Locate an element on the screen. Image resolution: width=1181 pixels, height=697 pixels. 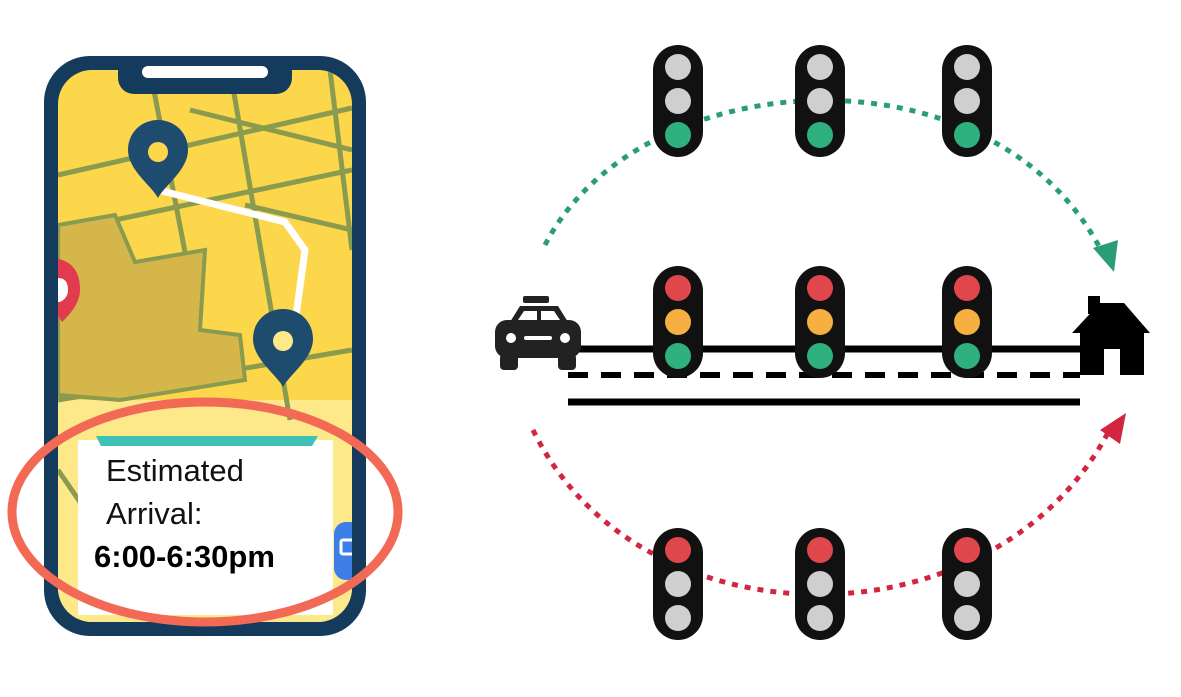
phone-speaker is located at coordinates (205, 72).